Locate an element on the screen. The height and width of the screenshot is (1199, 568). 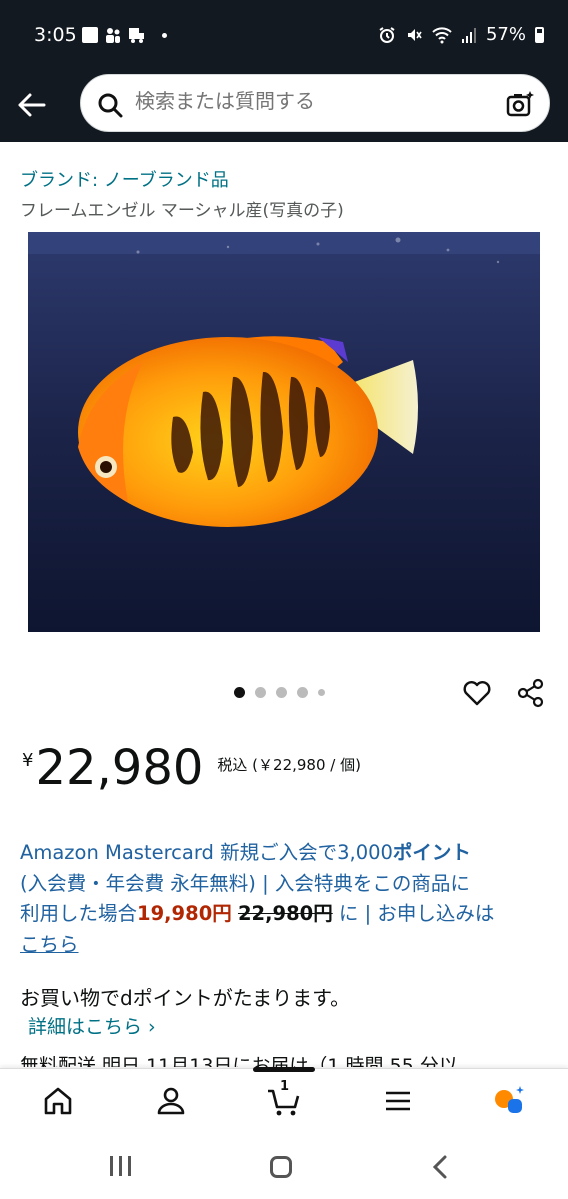
image-carousel-dots is located at coordinates (279, 692).